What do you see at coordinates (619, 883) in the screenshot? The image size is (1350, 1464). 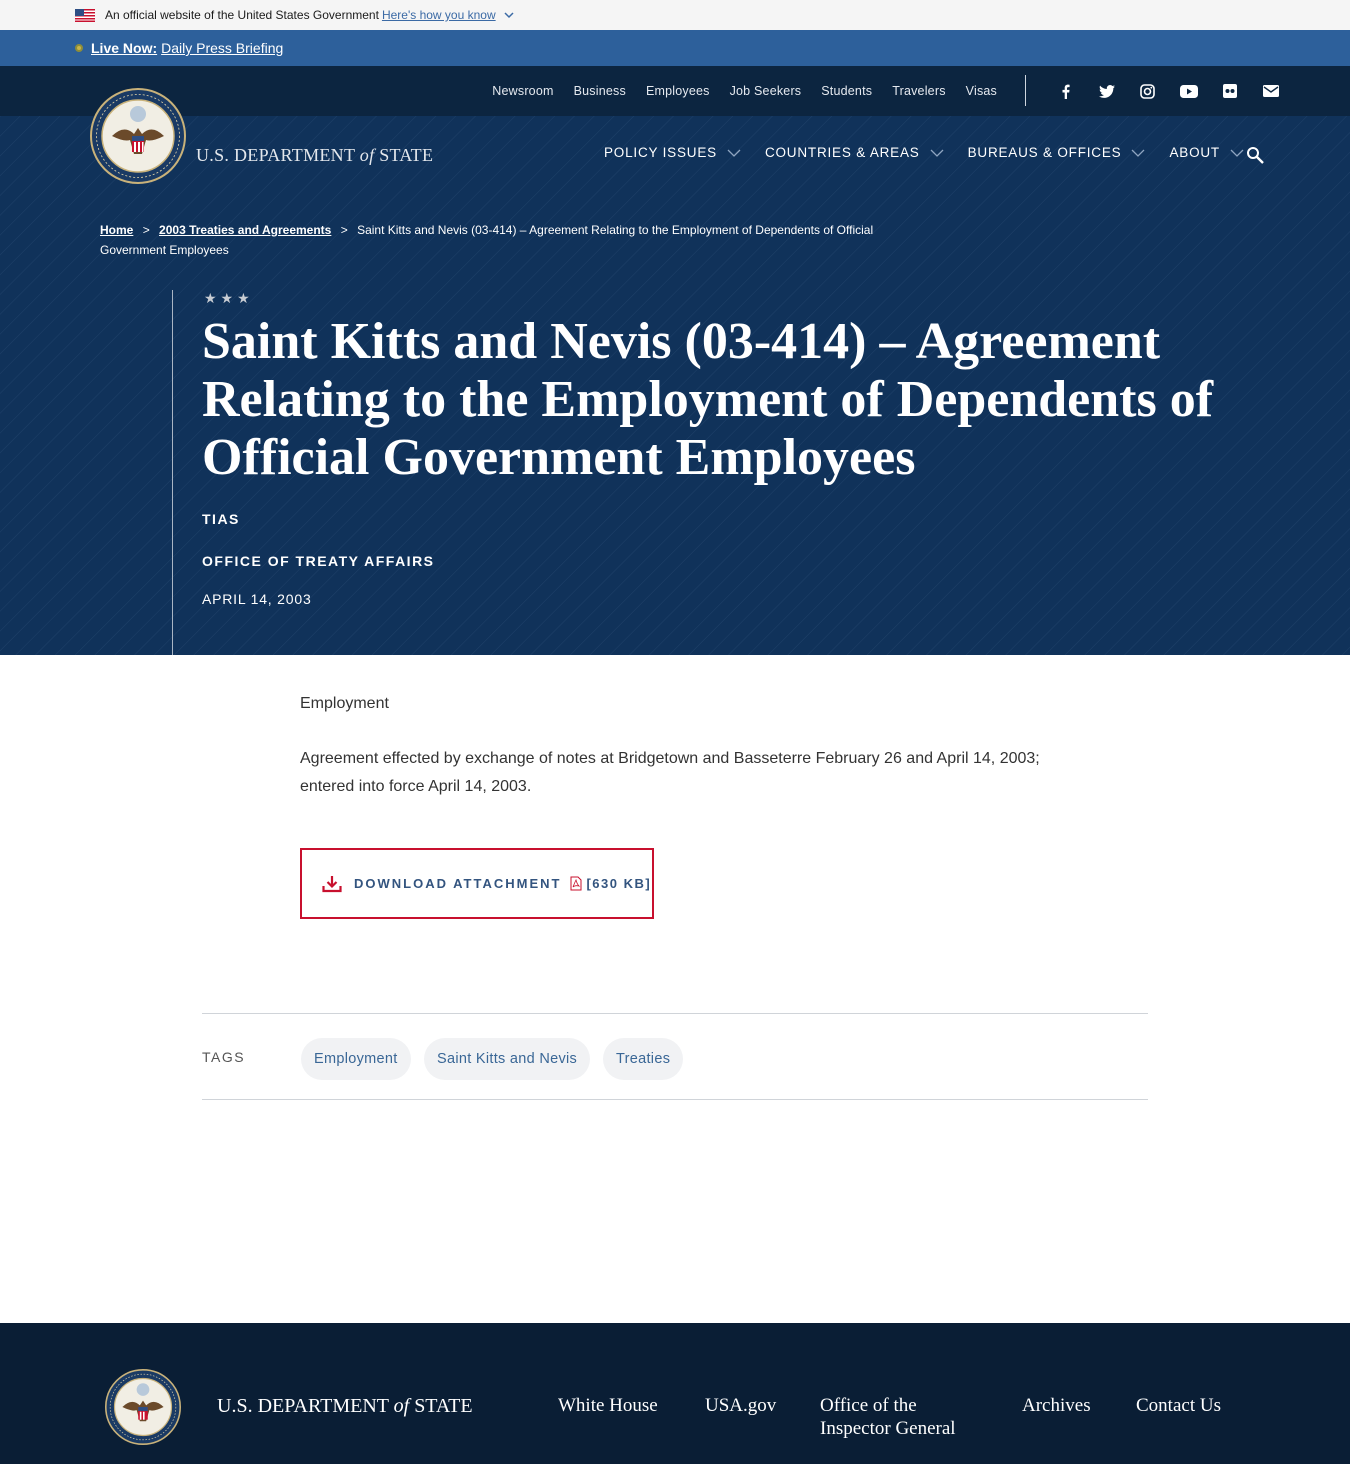 I see `download-size: [630 KB]` at bounding box center [619, 883].